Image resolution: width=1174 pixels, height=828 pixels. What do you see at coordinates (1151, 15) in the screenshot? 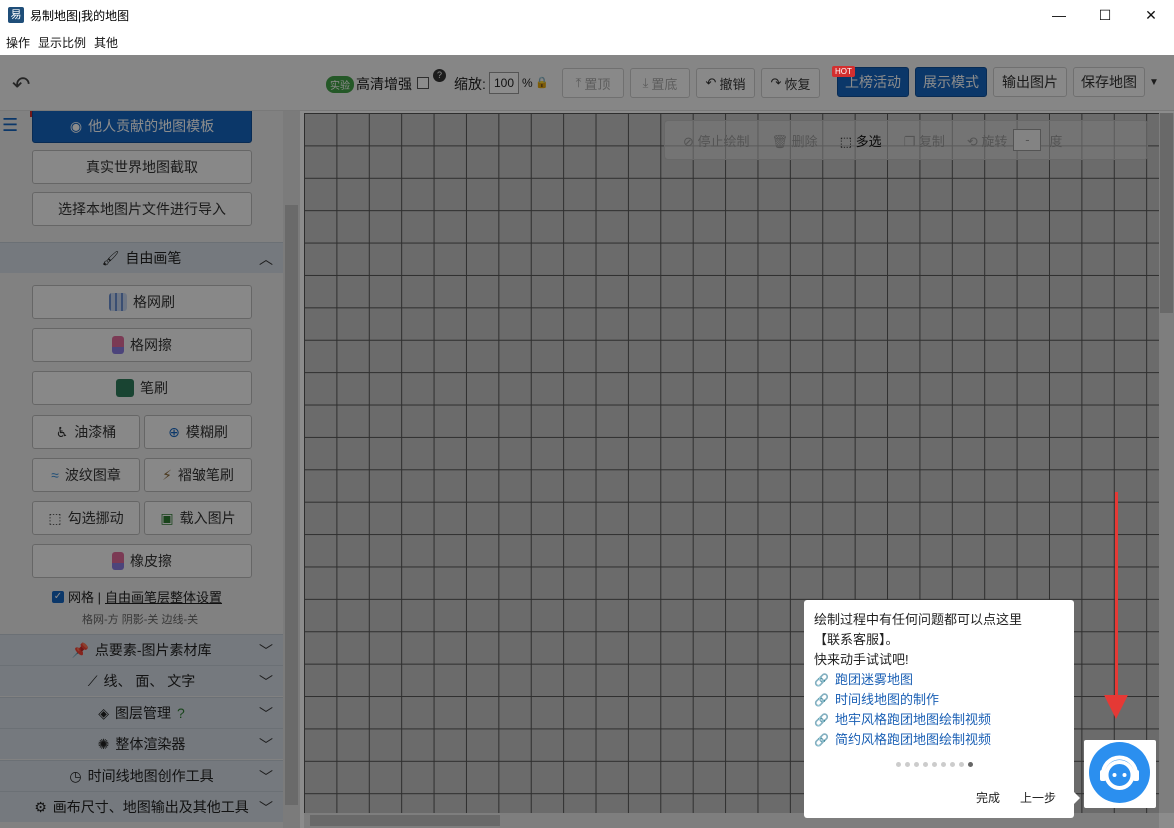
I see `close-button: ✕` at bounding box center [1151, 15].